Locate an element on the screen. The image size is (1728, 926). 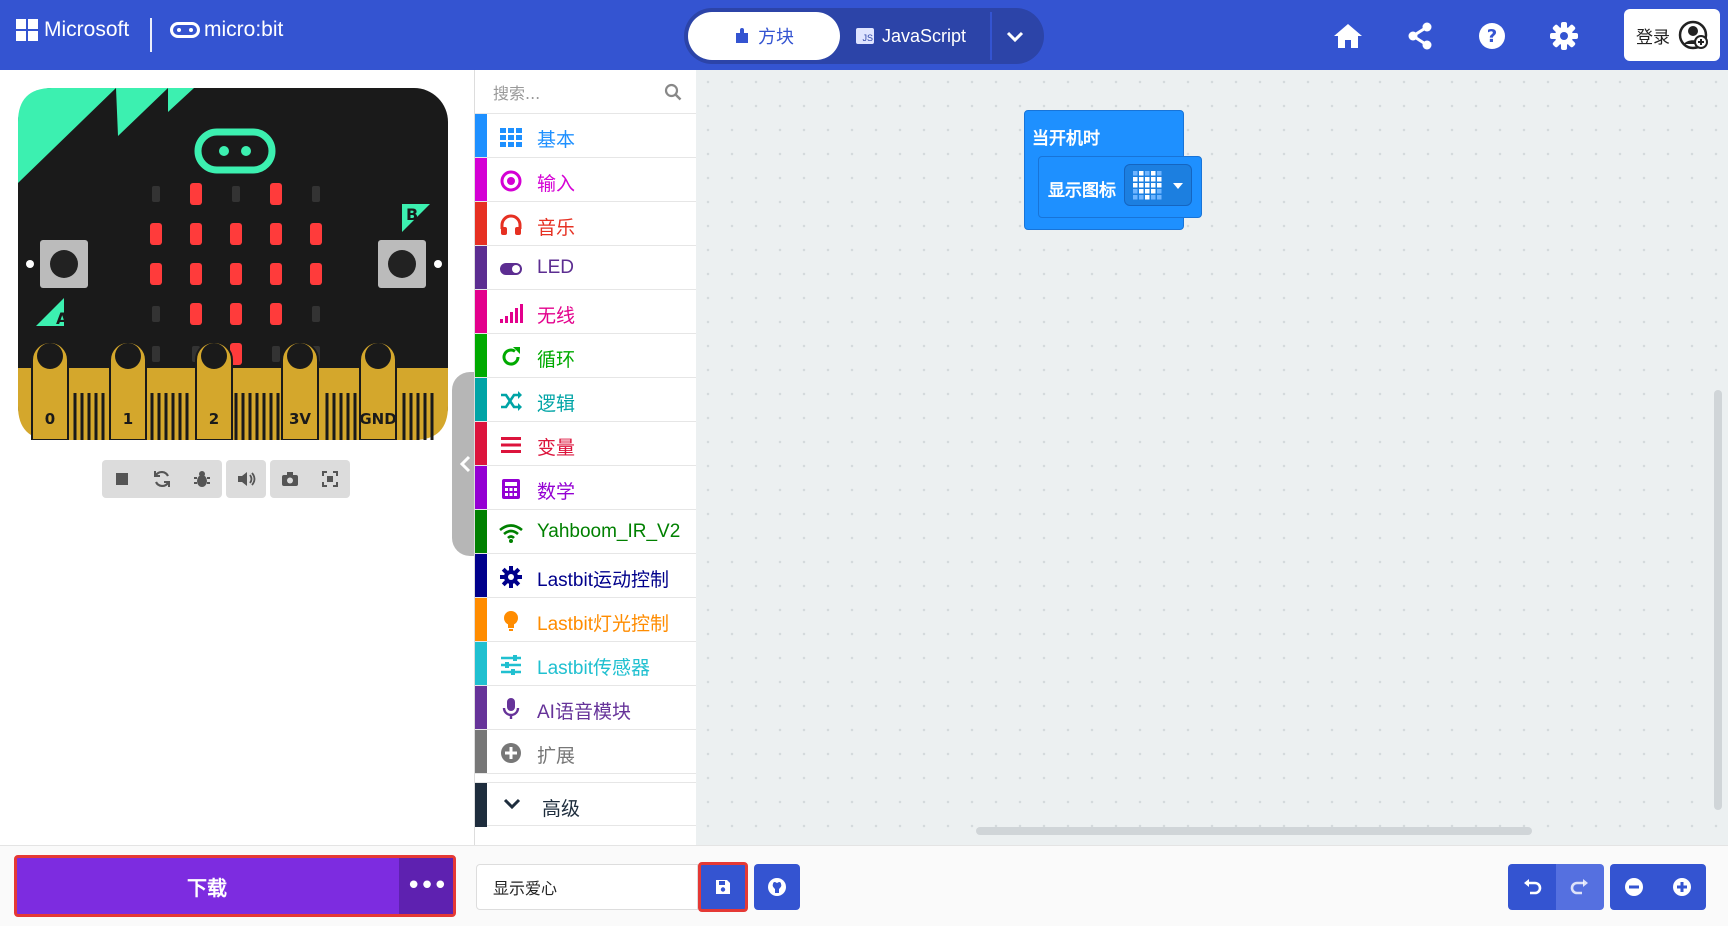
undo-button is located at coordinates (1532, 887).